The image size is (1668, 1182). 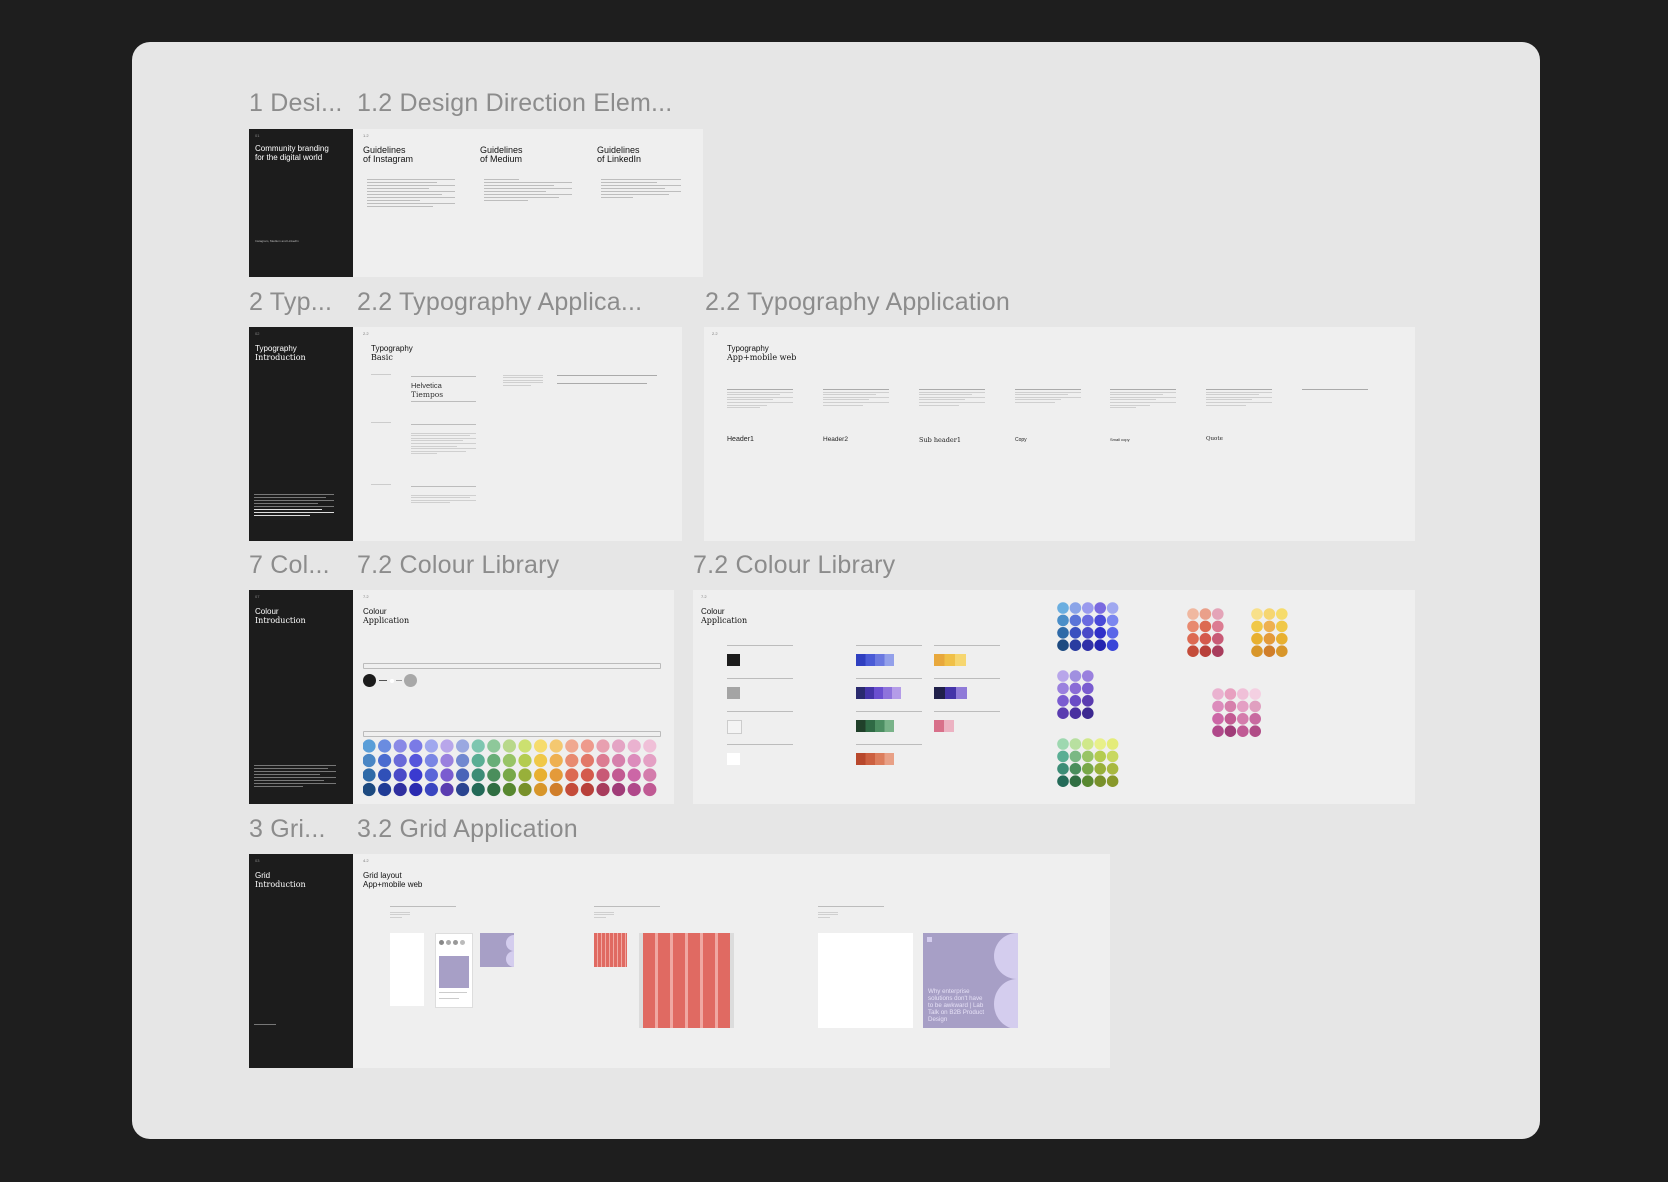 I want to click on medium-guideline-text, so click(x=528, y=190).